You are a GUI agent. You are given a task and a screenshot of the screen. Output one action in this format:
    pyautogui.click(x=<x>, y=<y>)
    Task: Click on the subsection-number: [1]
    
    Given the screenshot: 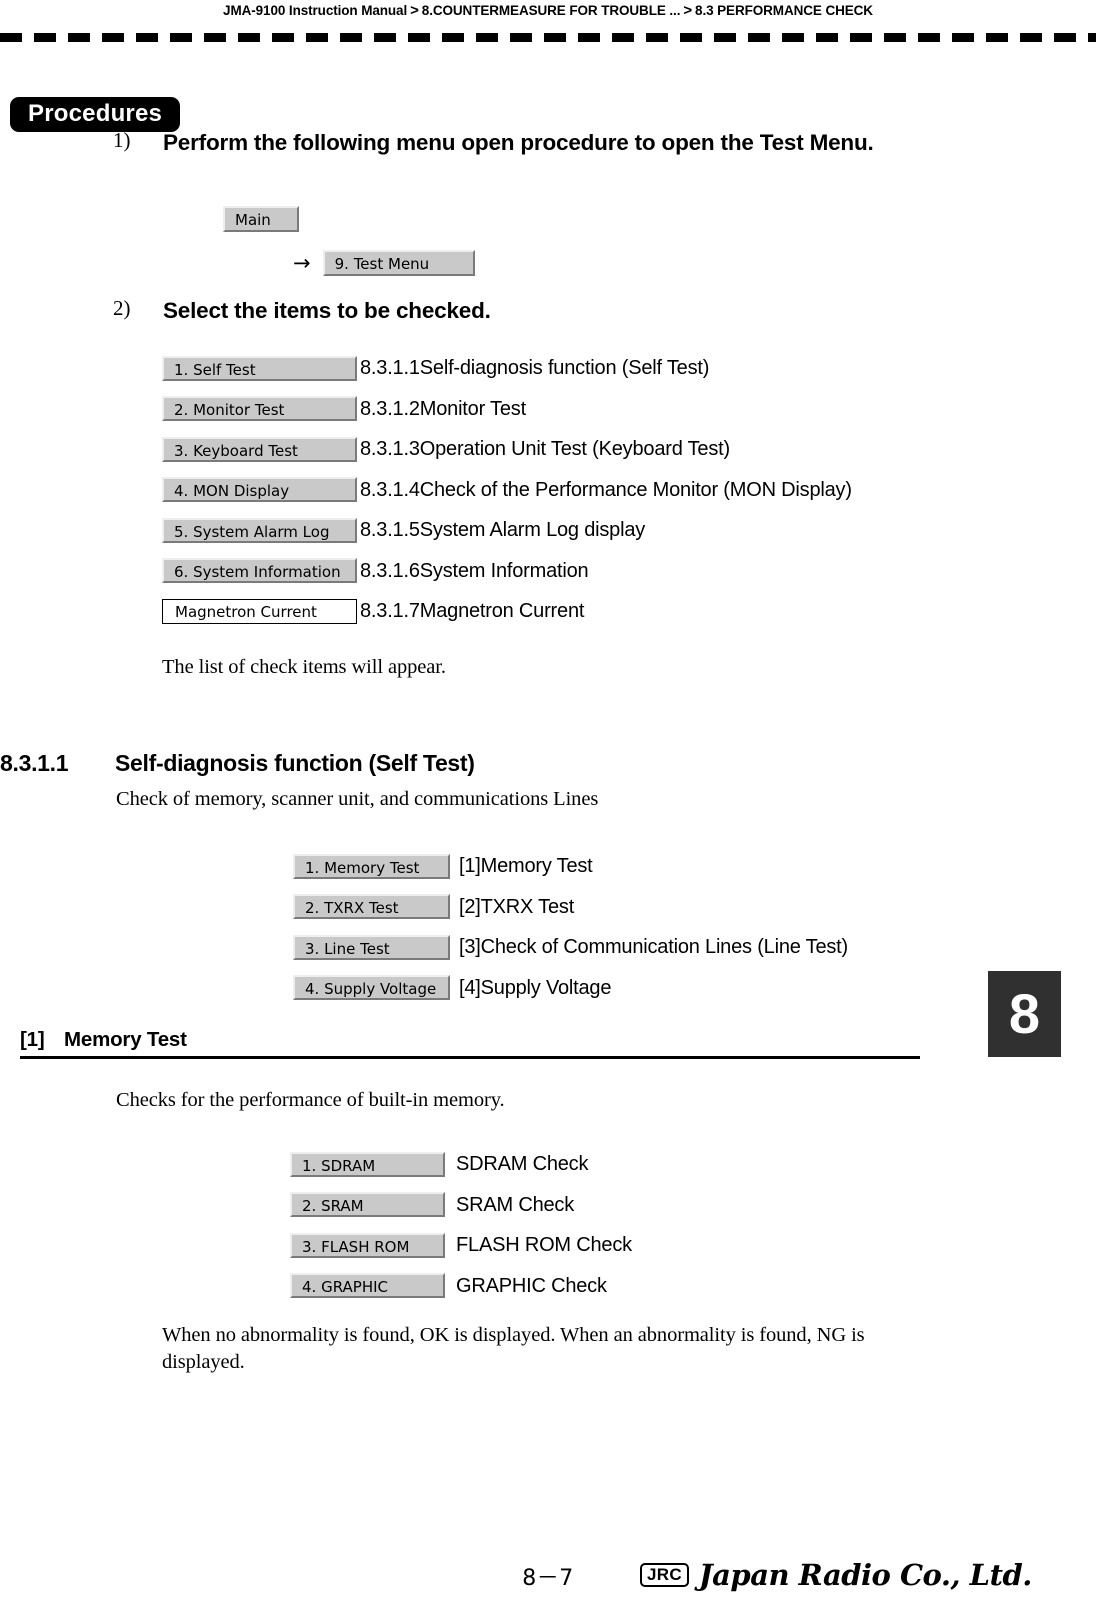 What is the action you would take?
    pyautogui.click(x=32, y=1039)
    